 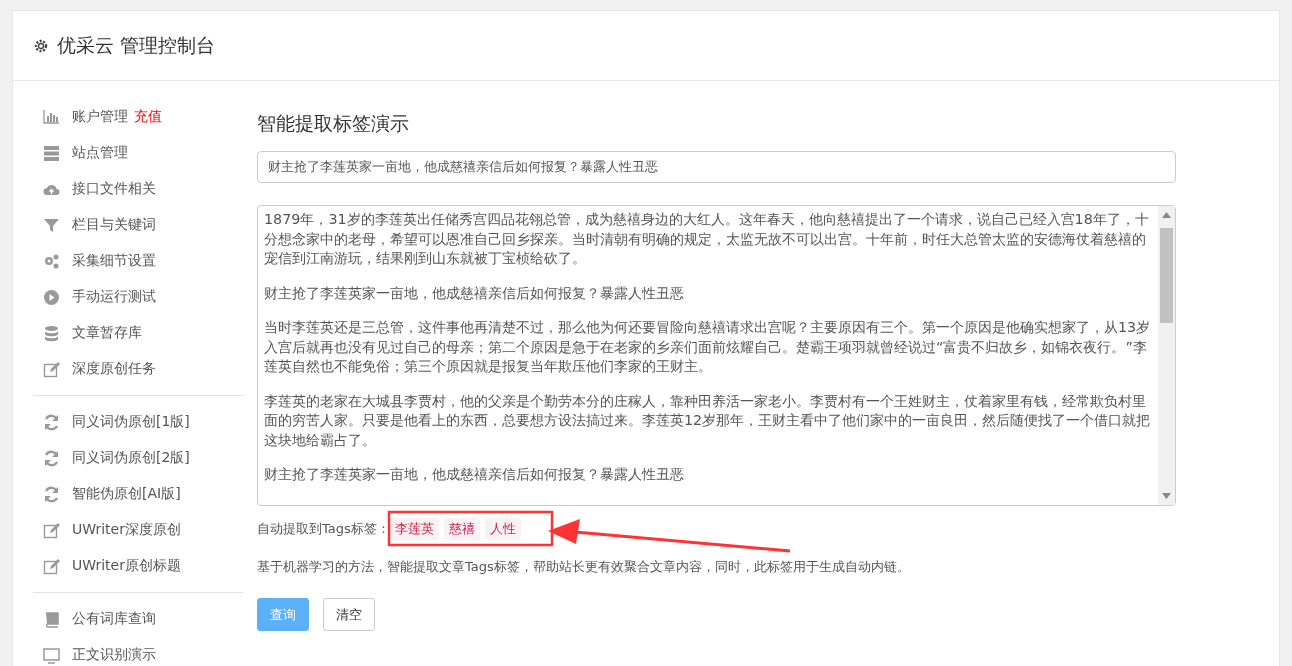 I want to click on play-icon, so click(x=51, y=297).